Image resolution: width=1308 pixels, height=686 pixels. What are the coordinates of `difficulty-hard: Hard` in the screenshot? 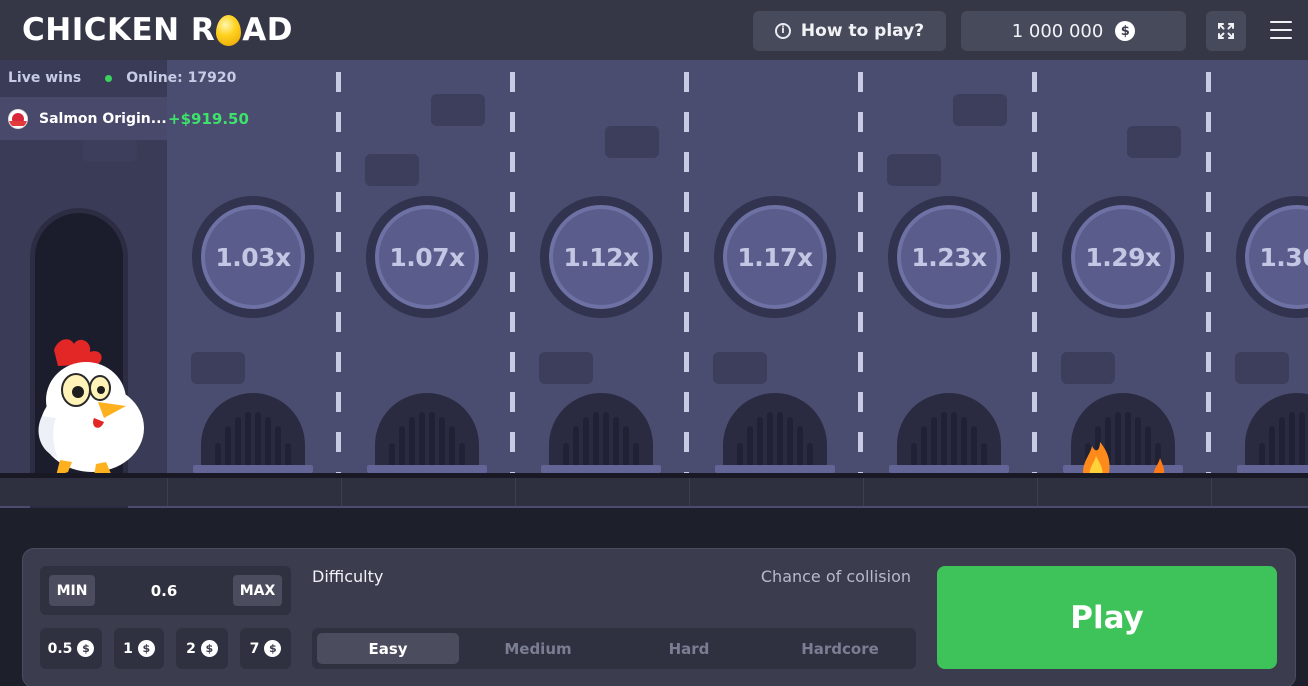 It's located at (689, 648).